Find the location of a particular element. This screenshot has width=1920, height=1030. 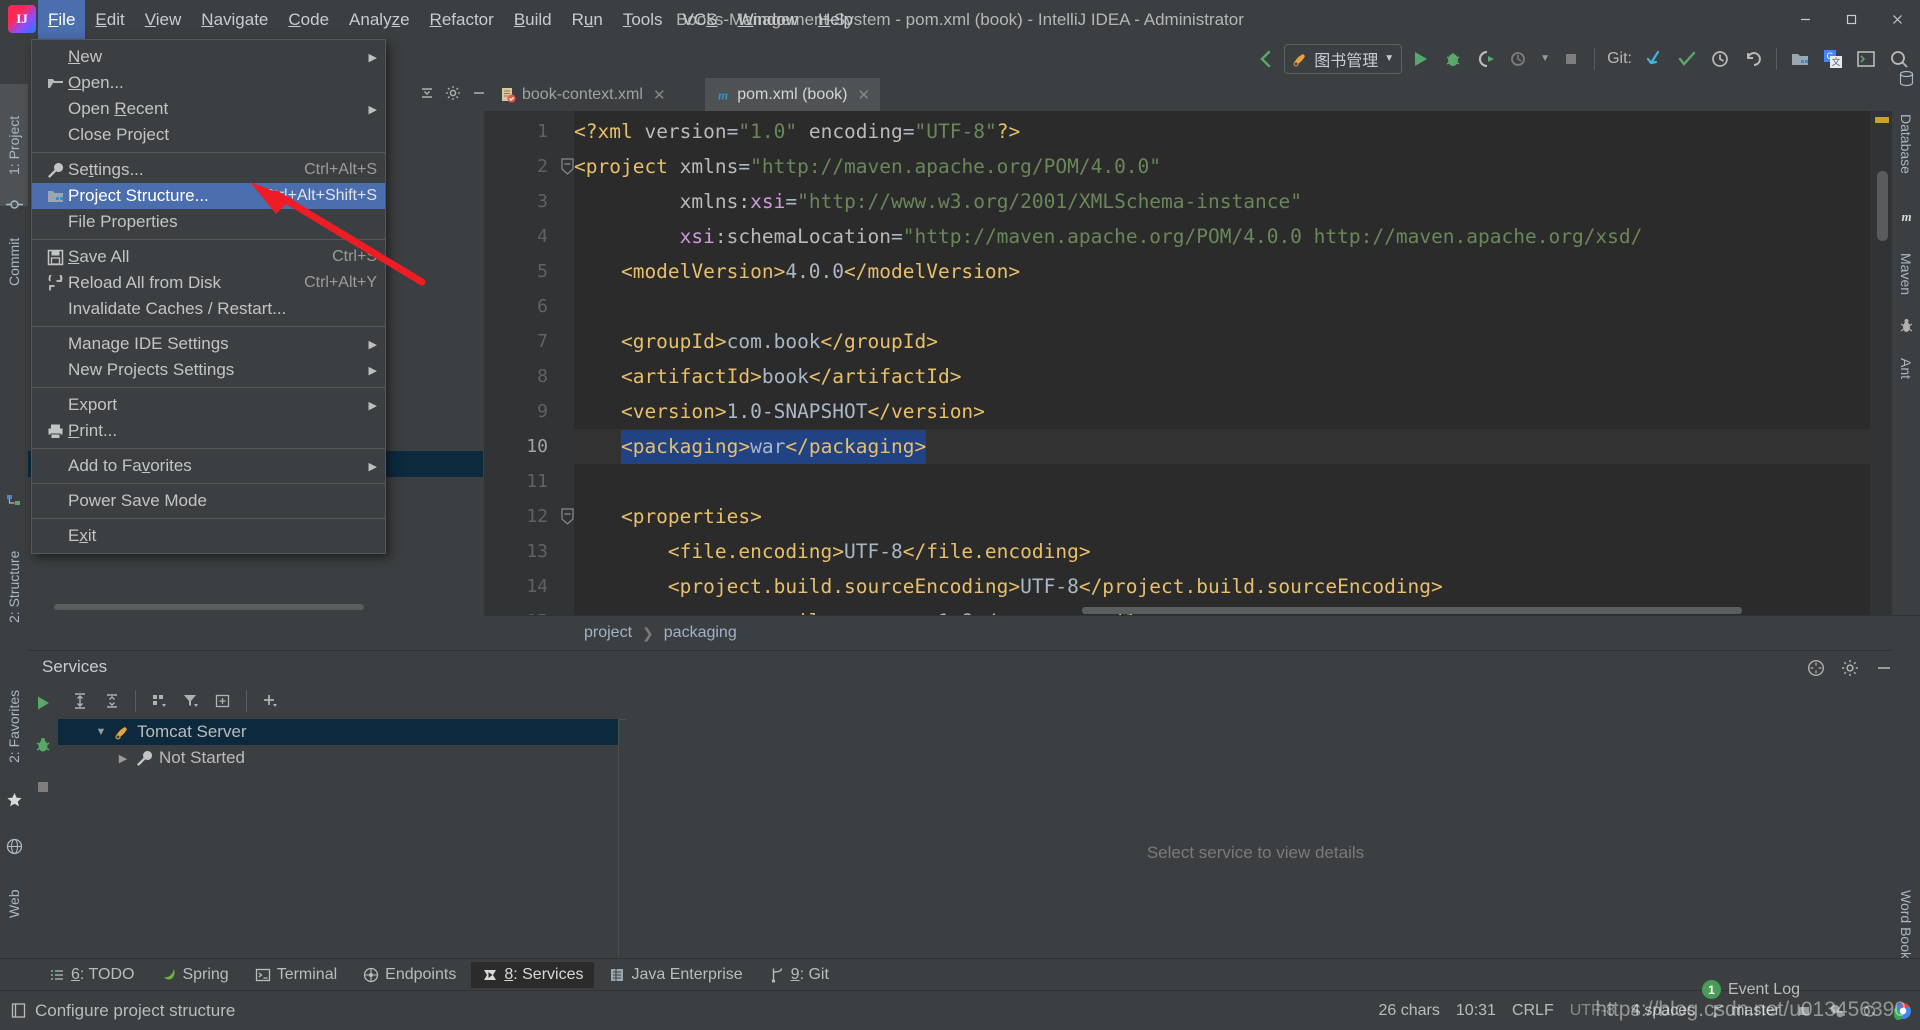

bottom-tab-8-services: 8: Services is located at coordinates (533, 975).